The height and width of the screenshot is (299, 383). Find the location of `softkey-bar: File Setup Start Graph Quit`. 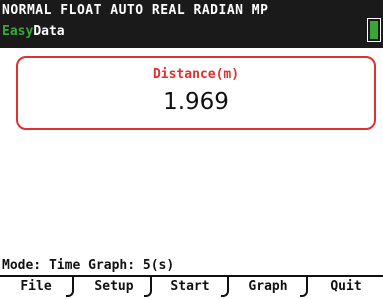

softkey-bar: File Setup Start Graph Quit is located at coordinates (191, 287).